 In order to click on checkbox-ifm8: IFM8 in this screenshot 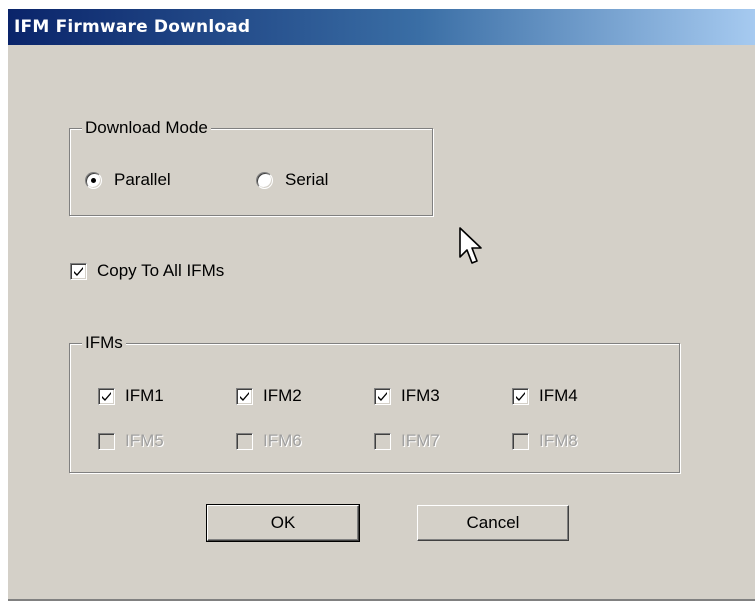, I will do `click(545, 441)`.